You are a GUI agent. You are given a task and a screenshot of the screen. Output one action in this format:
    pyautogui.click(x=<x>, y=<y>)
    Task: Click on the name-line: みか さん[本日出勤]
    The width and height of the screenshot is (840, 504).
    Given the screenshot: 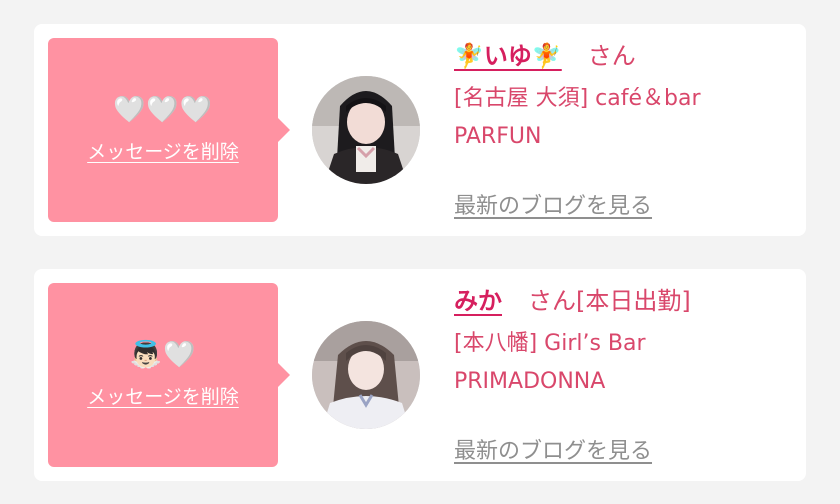 What is the action you would take?
    pyautogui.click(x=624, y=301)
    